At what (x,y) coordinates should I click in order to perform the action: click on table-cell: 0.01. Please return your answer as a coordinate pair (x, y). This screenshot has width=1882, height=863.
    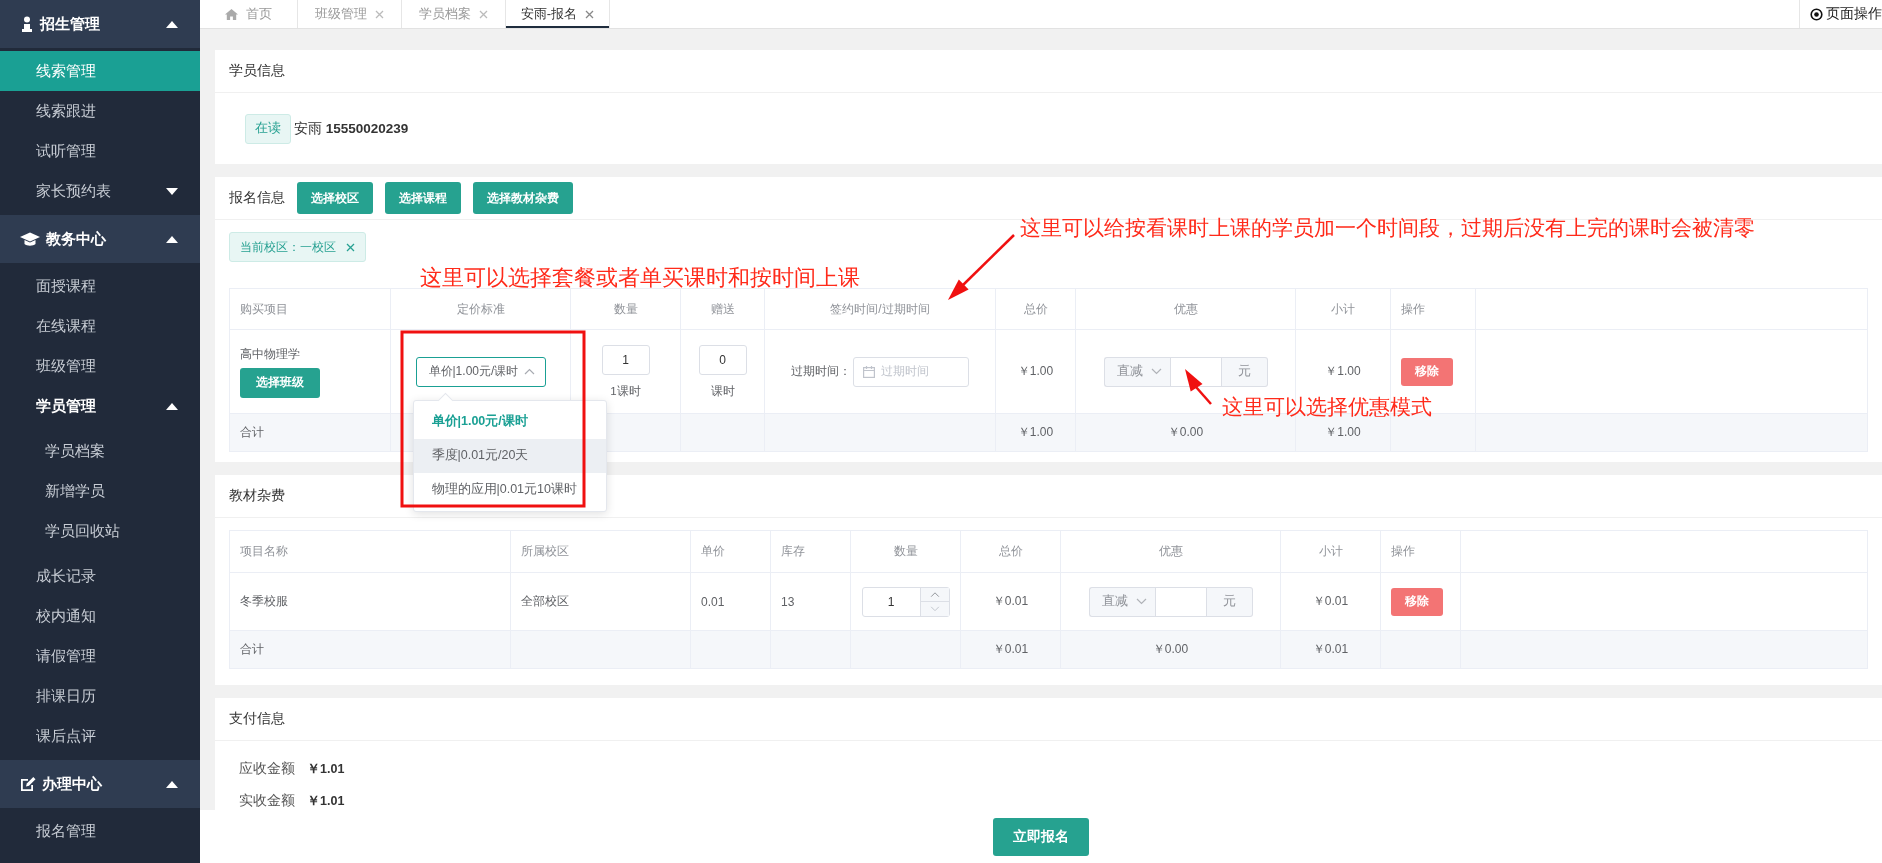
    Looking at the image, I should click on (730, 601).